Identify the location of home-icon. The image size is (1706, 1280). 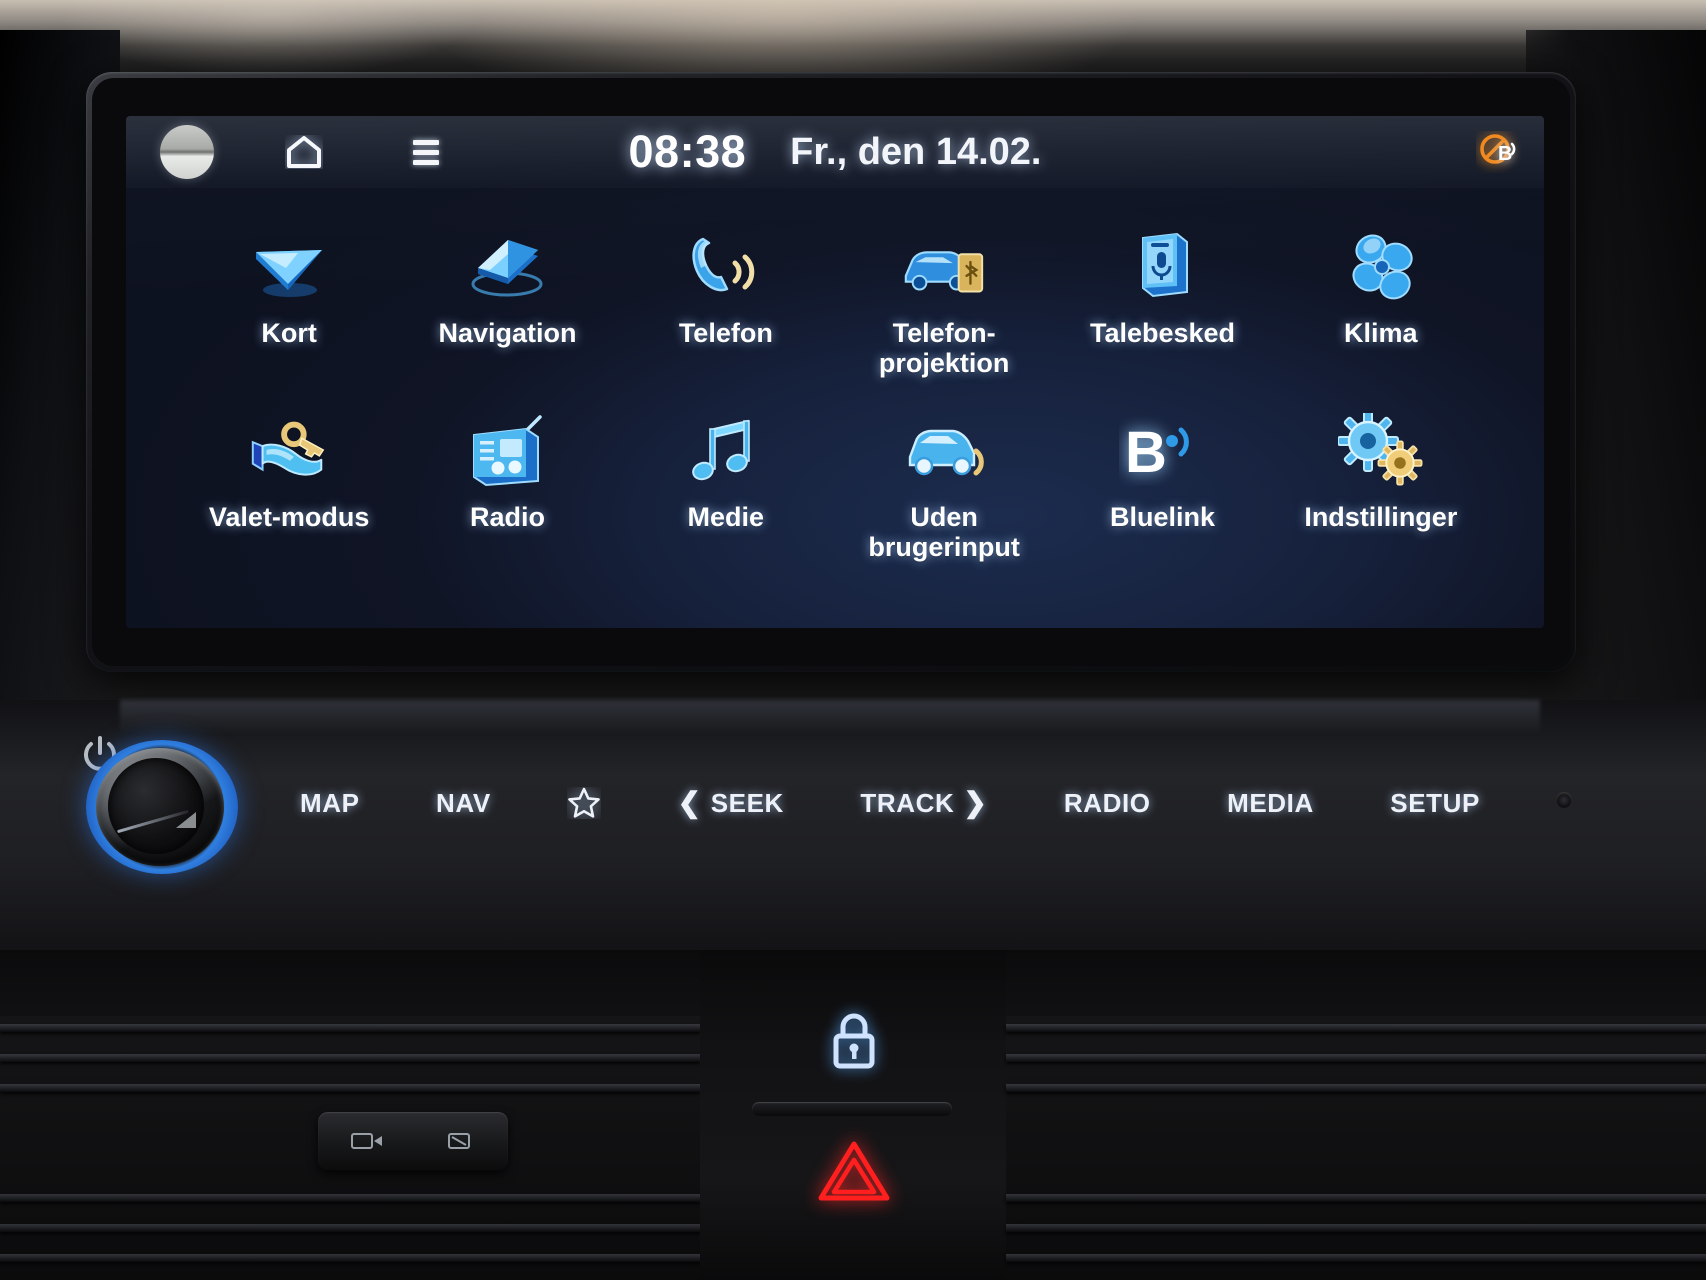
(304, 152).